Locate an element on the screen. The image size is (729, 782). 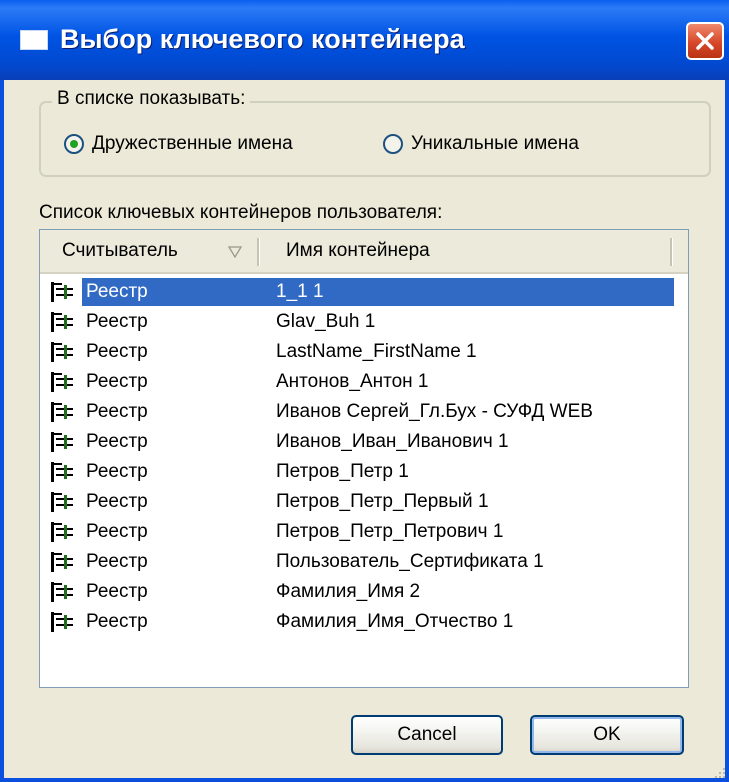
row-container-name: Антонов_Антон 1 is located at coordinates (352, 381).